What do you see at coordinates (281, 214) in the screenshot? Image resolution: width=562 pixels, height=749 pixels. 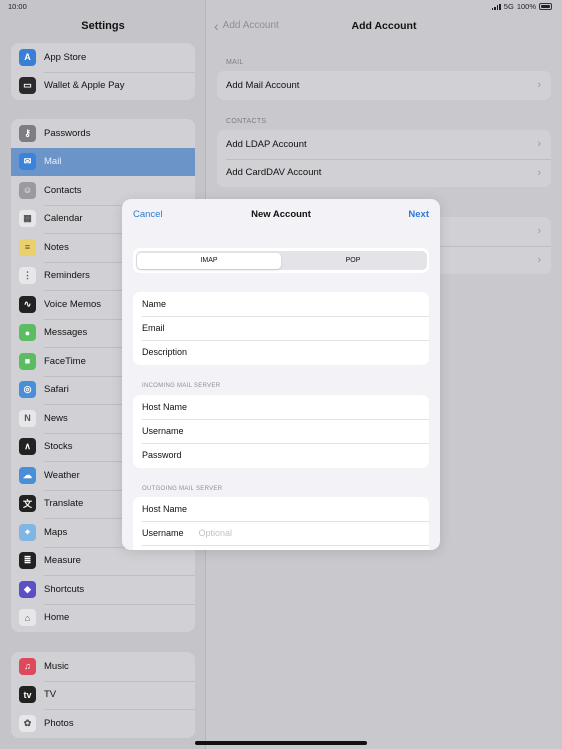 I see `sheet-title: New Account` at bounding box center [281, 214].